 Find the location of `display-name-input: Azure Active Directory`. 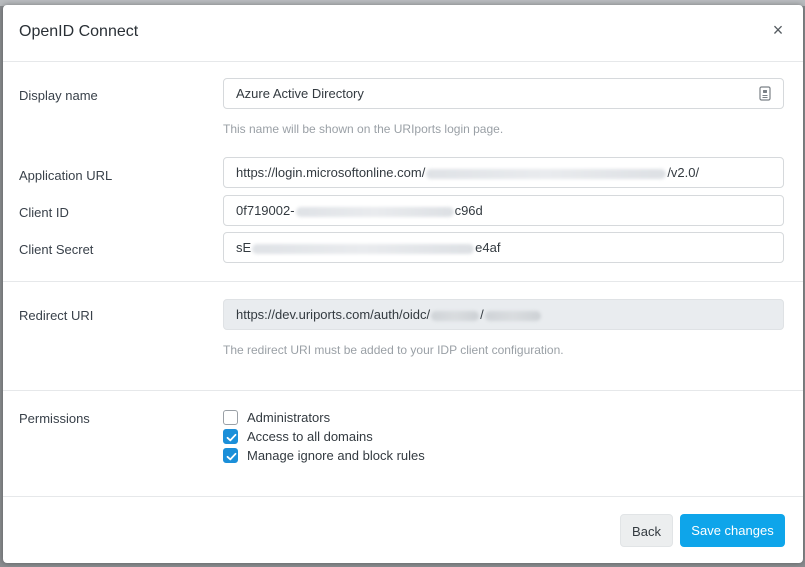

display-name-input: Azure Active Directory is located at coordinates (503, 93).